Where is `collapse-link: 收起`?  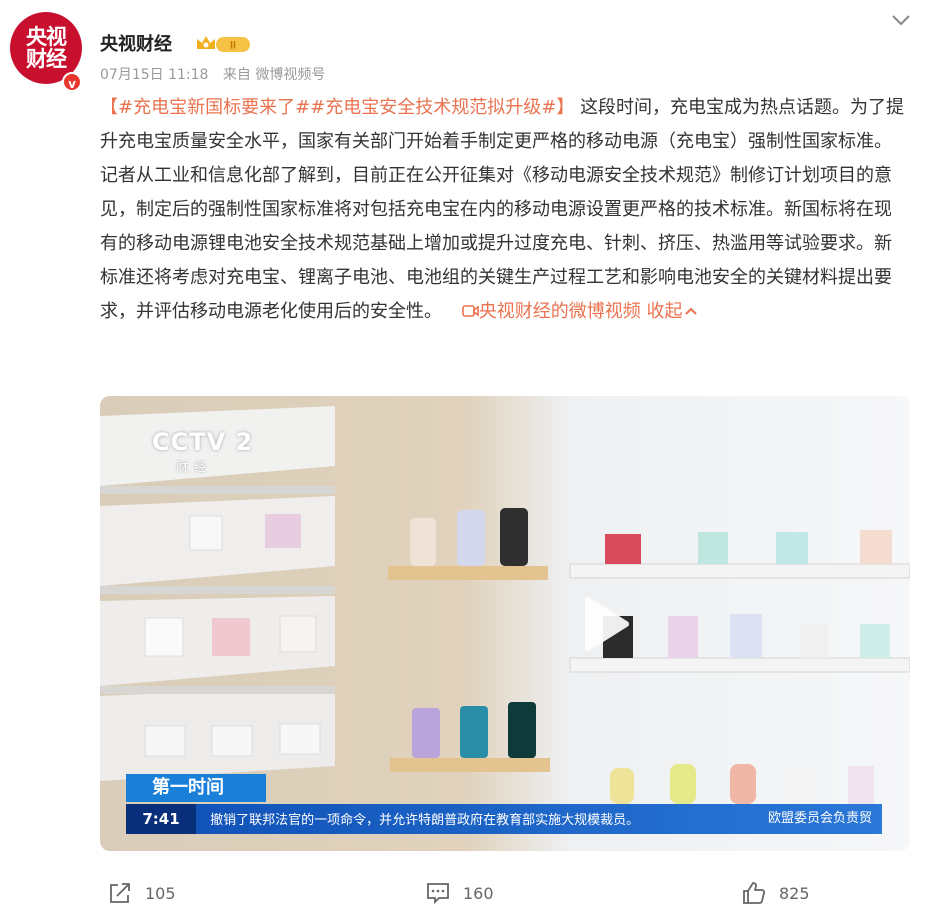
collapse-link: 收起 is located at coordinates (672, 311).